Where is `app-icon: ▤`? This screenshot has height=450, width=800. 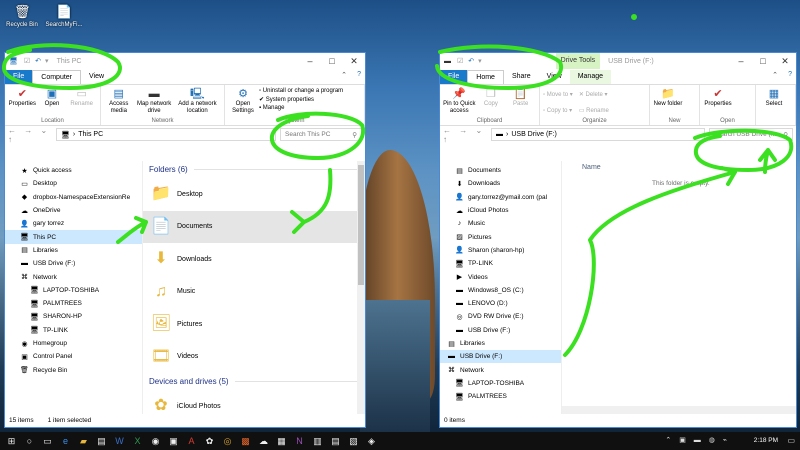
app-icon: ▤ is located at coordinates (335, 441).